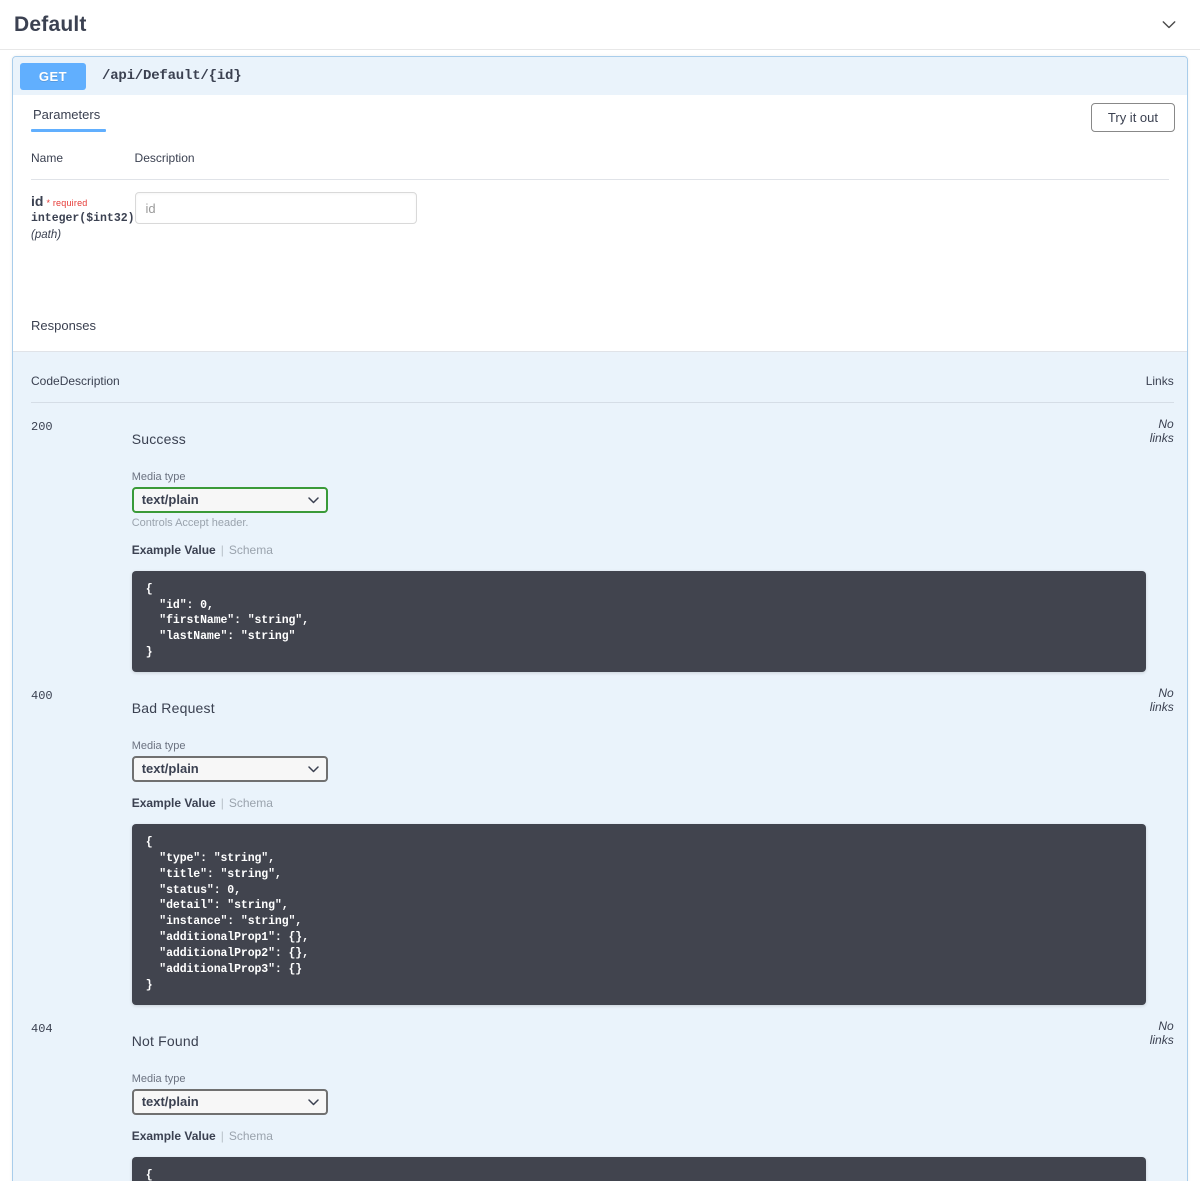  What do you see at coordinates (1132, 117) in the screenshot?
I see `try-it-out-button: Try it out` at bounding box center [1132, 117].